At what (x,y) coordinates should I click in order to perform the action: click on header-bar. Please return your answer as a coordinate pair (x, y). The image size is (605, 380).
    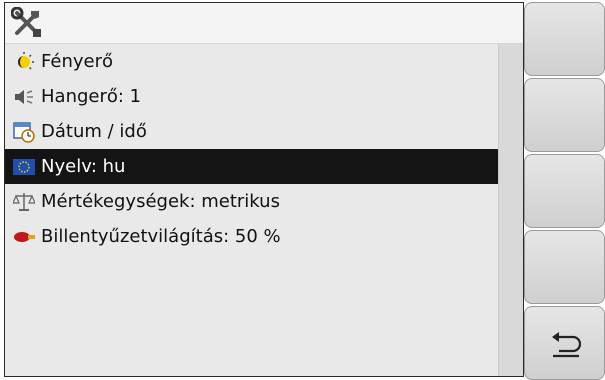
    Looking at the image, I should click on (264, 23).